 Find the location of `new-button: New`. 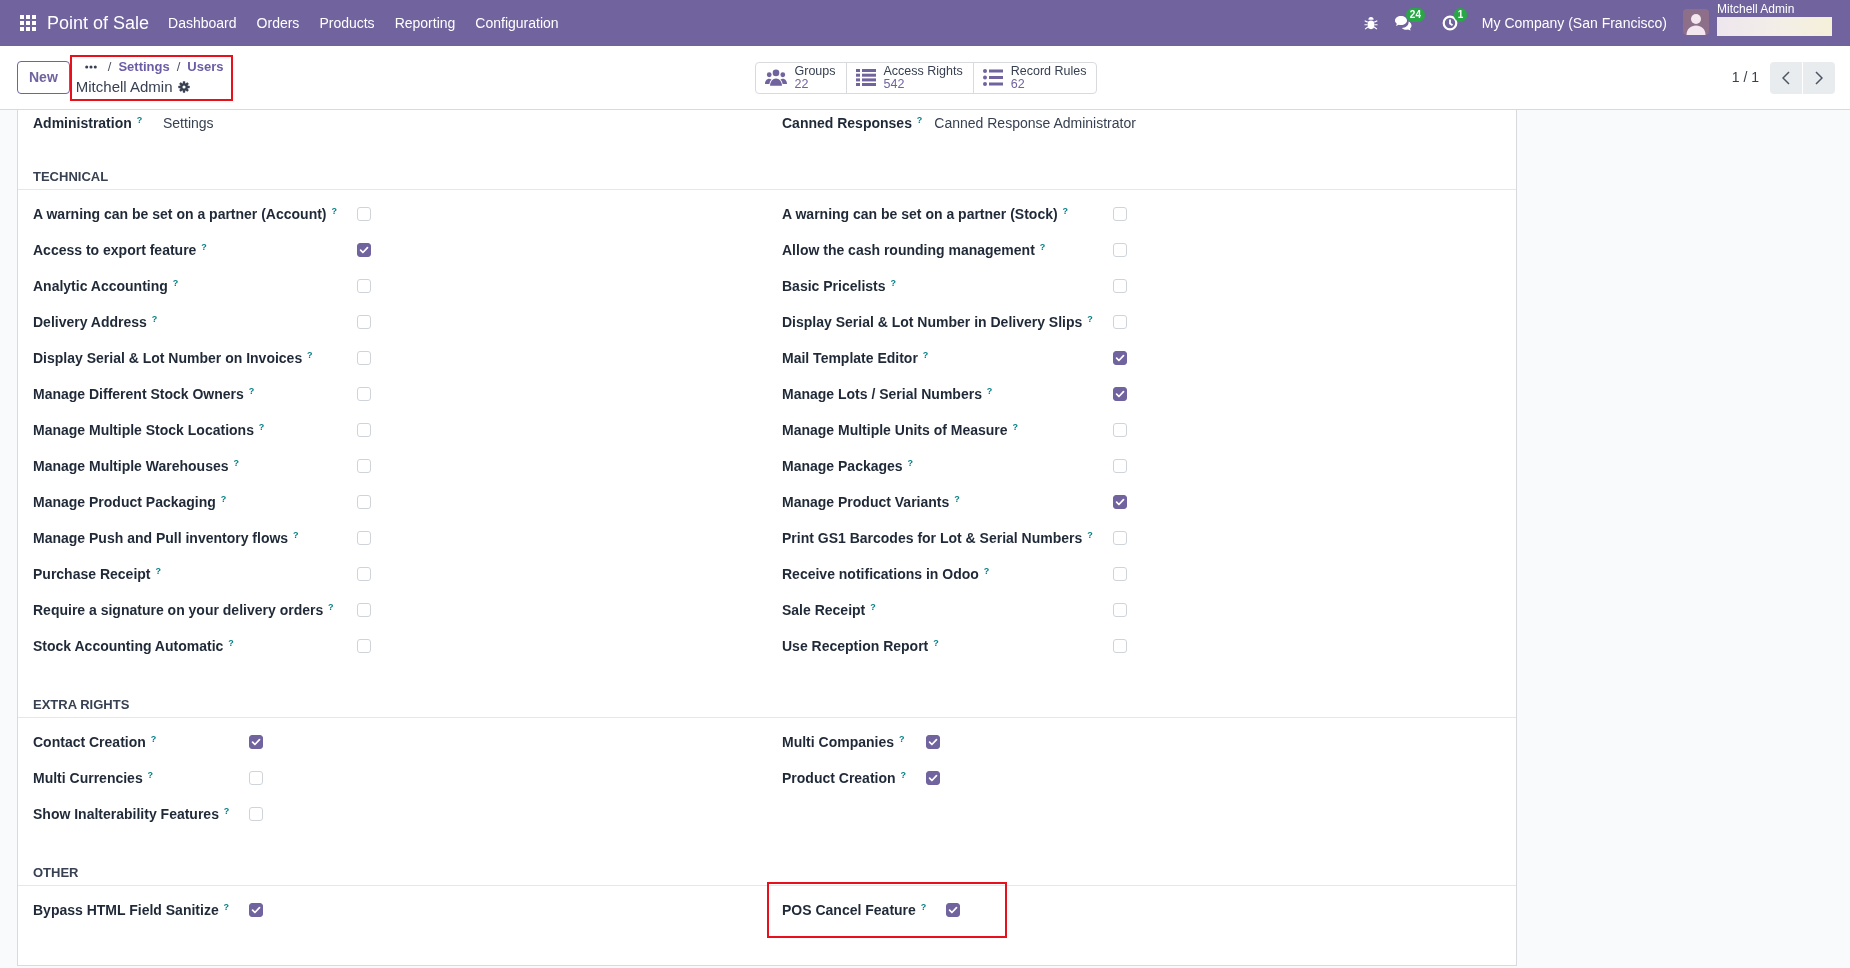

new-button: New is located at coordinates (43, 77).